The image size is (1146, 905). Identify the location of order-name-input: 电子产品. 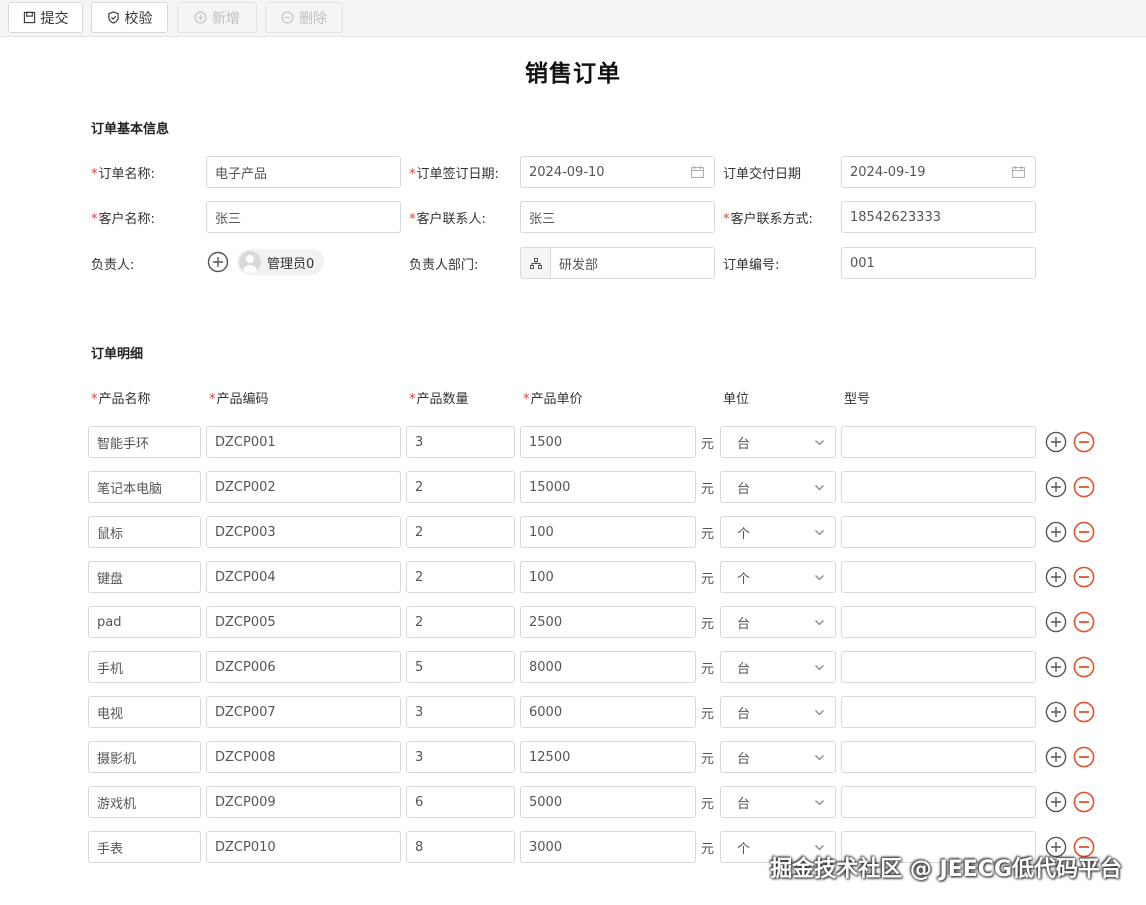
(303, 172).